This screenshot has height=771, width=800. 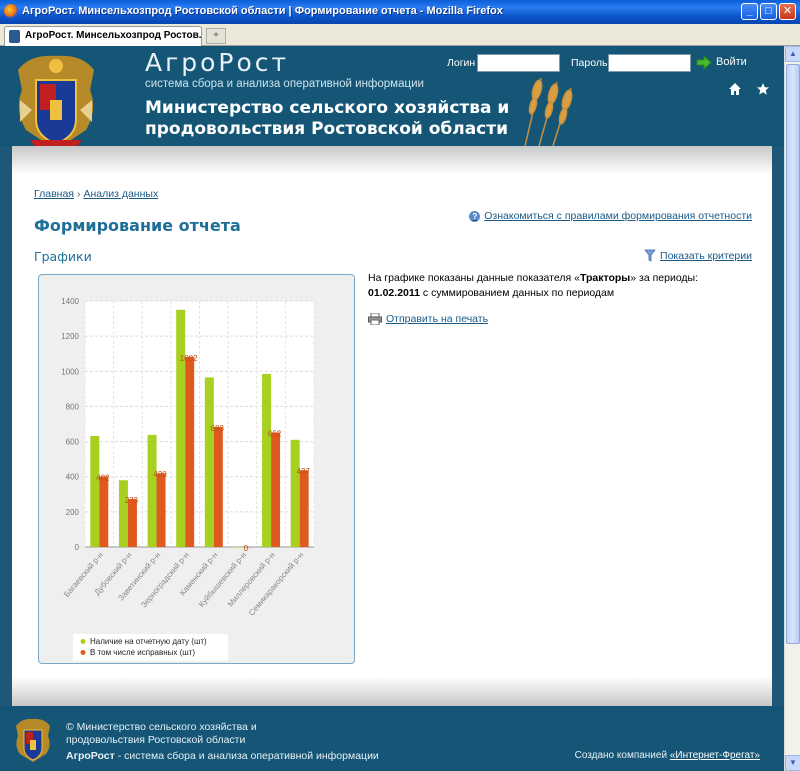 I want to click on coat-of-arms-icon, so click(x=56, y=102).